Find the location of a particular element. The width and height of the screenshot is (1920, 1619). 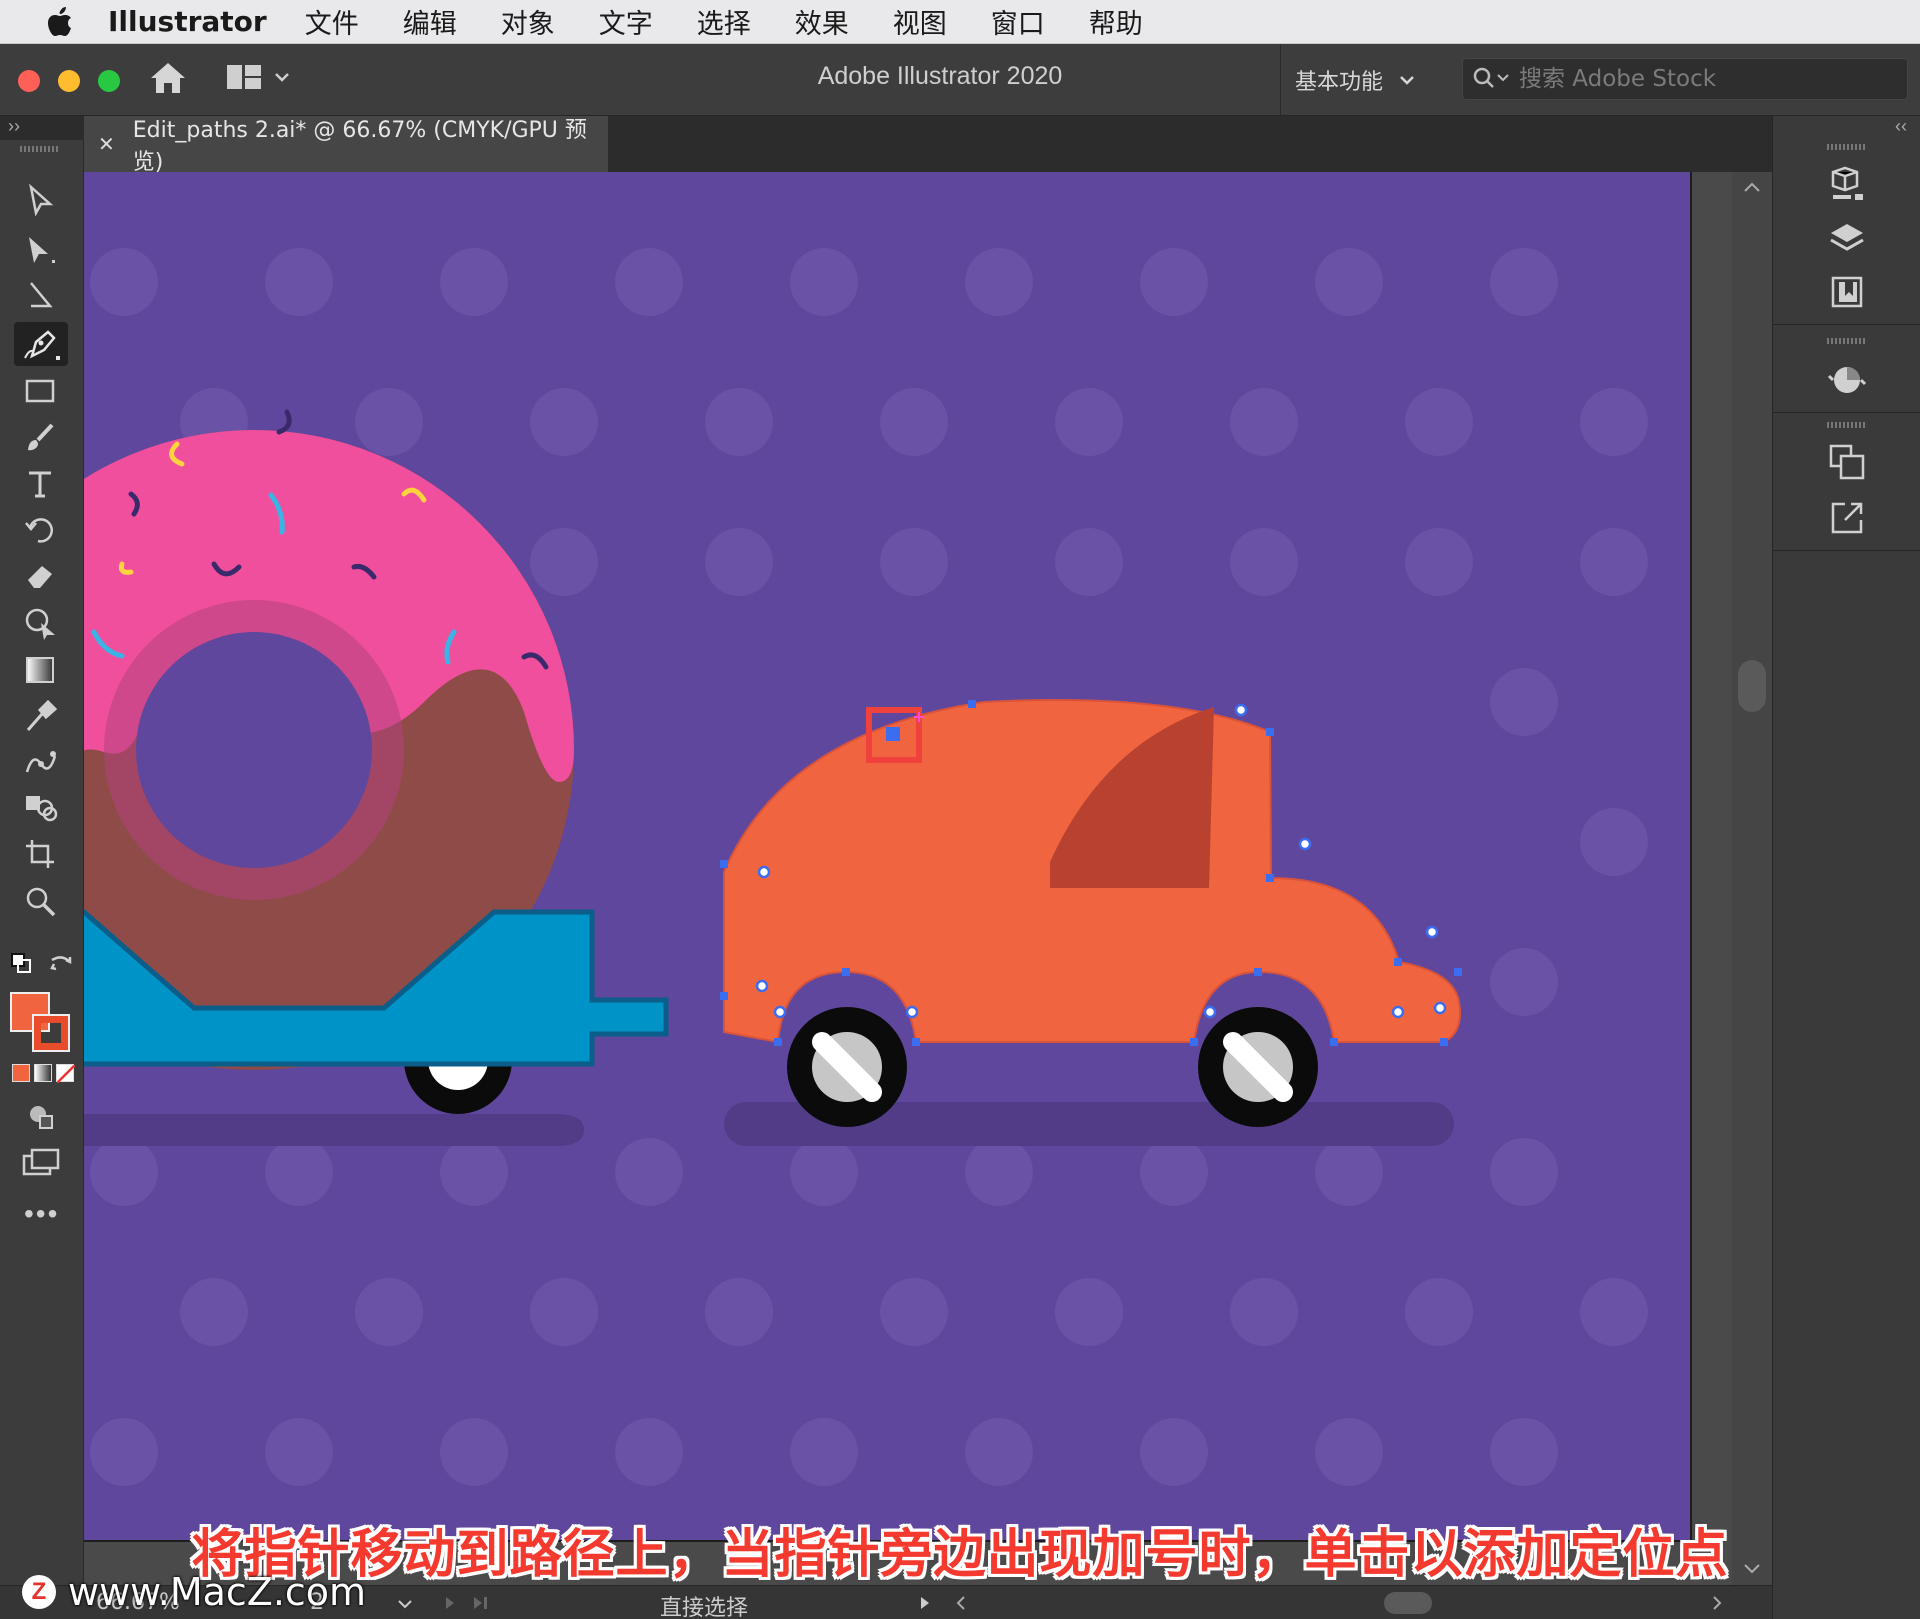

paintbrush-tool is located at coordinates (41, 438).